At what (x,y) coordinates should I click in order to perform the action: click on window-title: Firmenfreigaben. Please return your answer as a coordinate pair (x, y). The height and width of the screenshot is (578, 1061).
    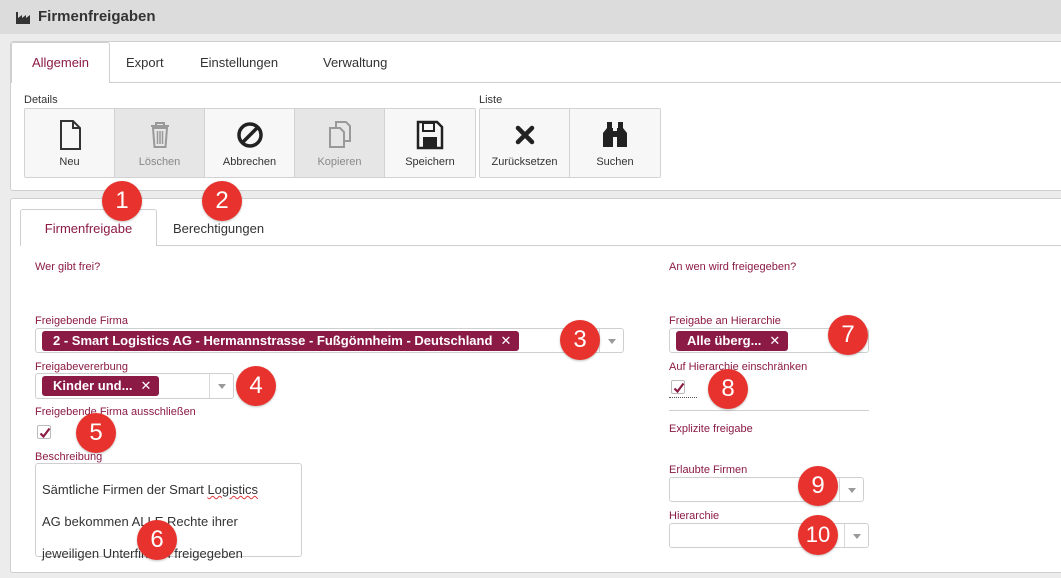
    Looking at the image, I should click on (97, 16).